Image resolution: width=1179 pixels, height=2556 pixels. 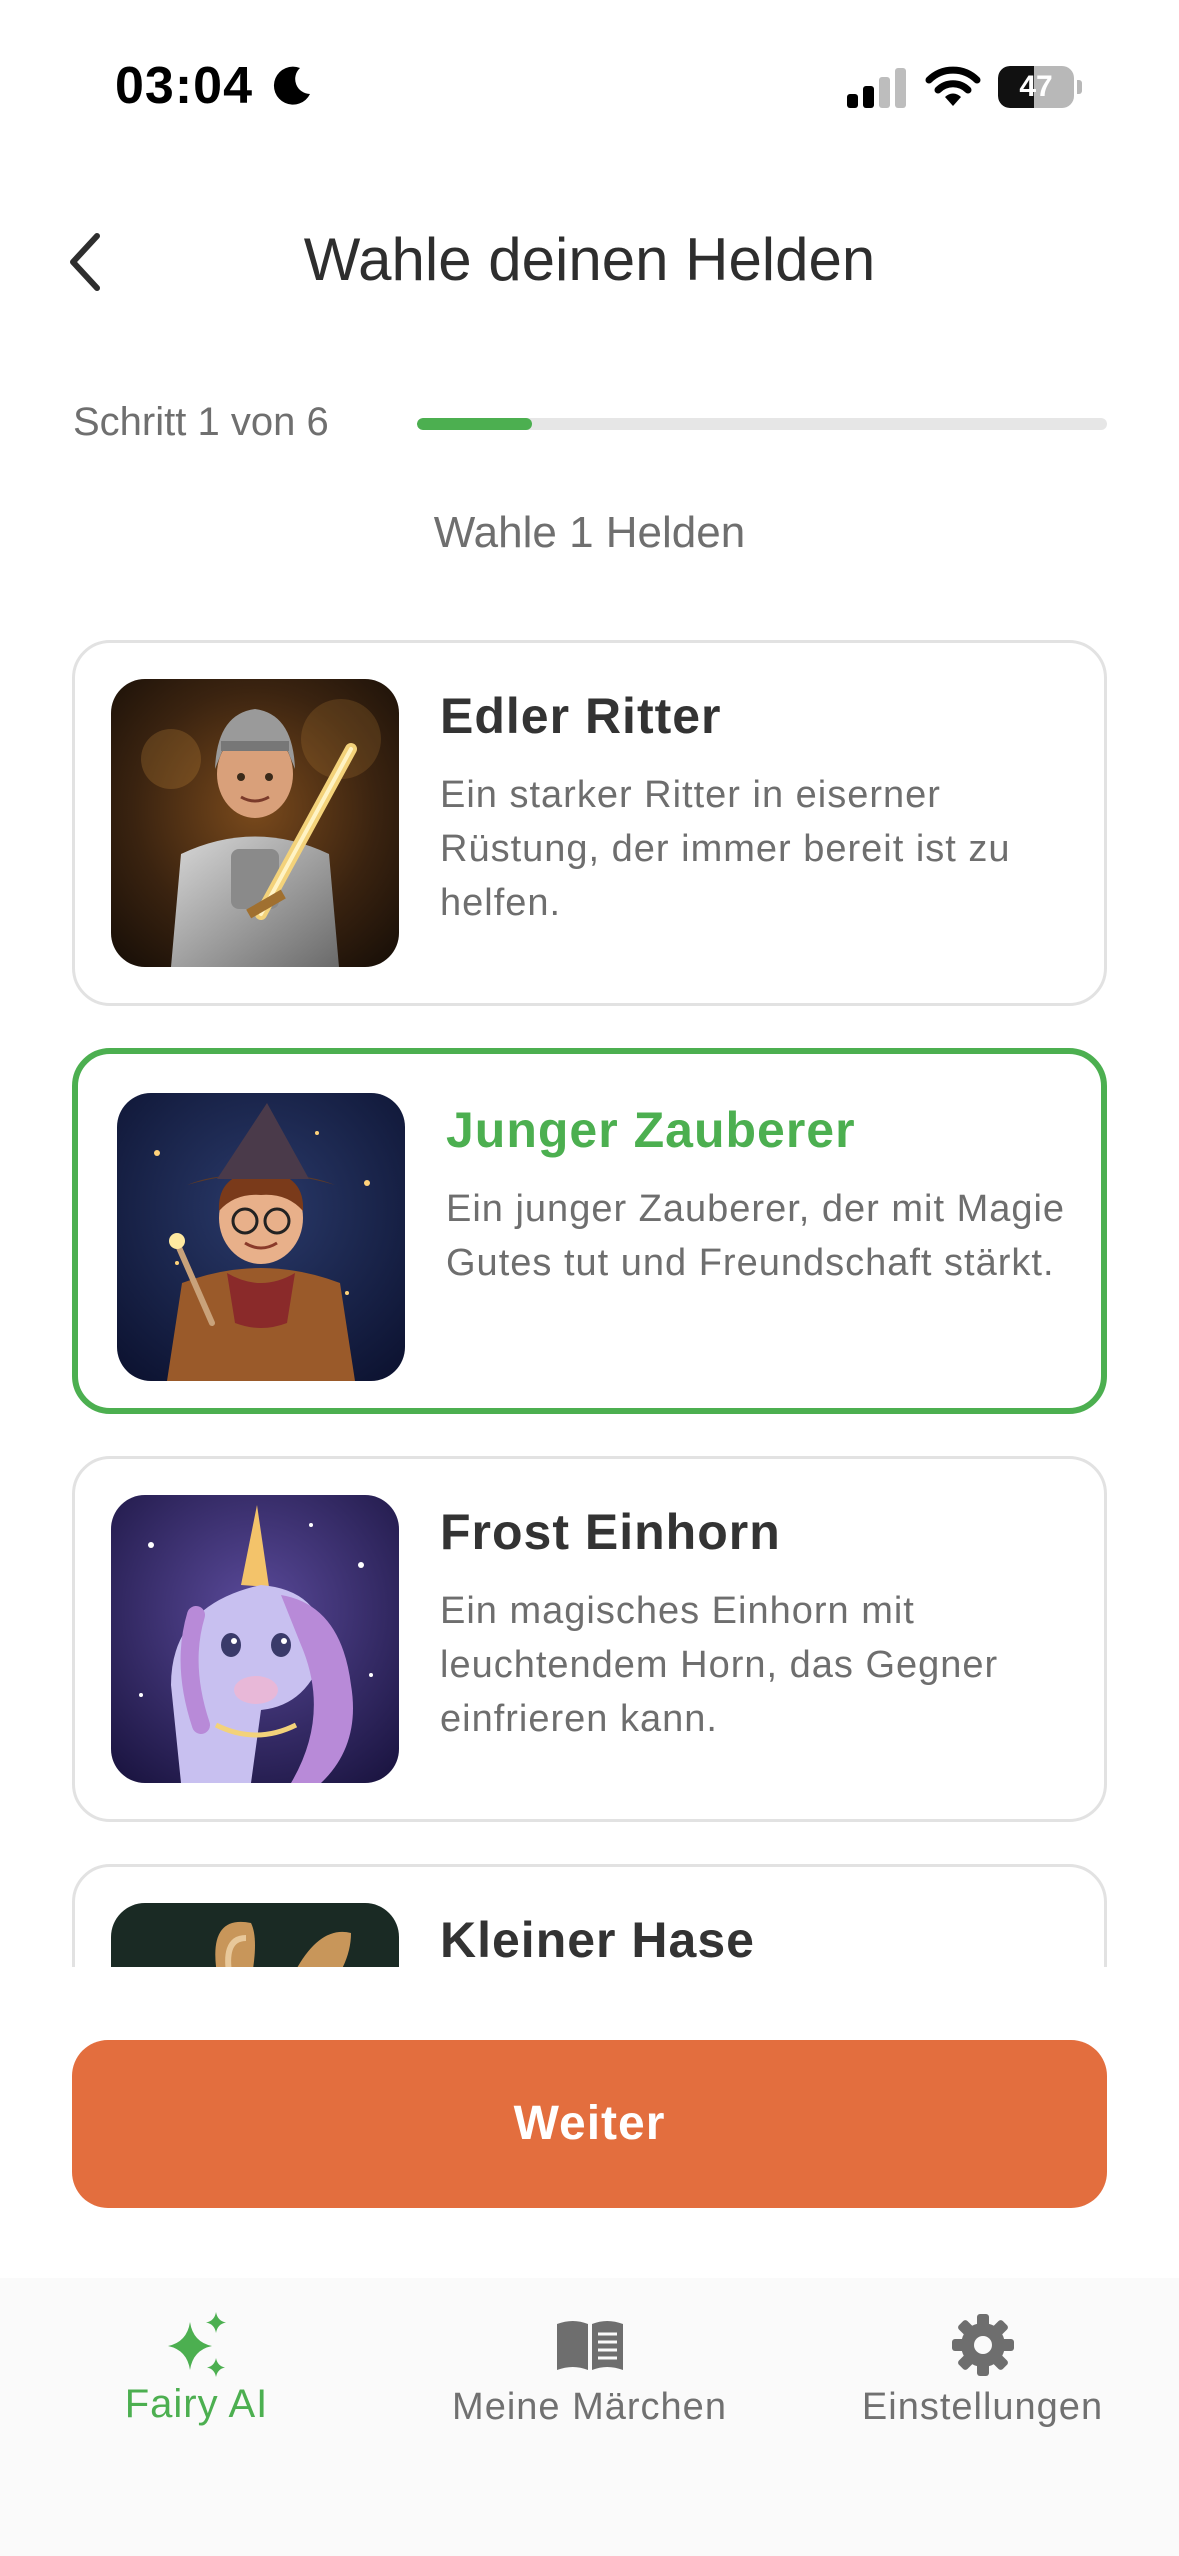 What do you see at coordinates (610, 1532) in the screenshot?
I see `hero-name: Frost Einhorn` at bounding box center [610, 1532].